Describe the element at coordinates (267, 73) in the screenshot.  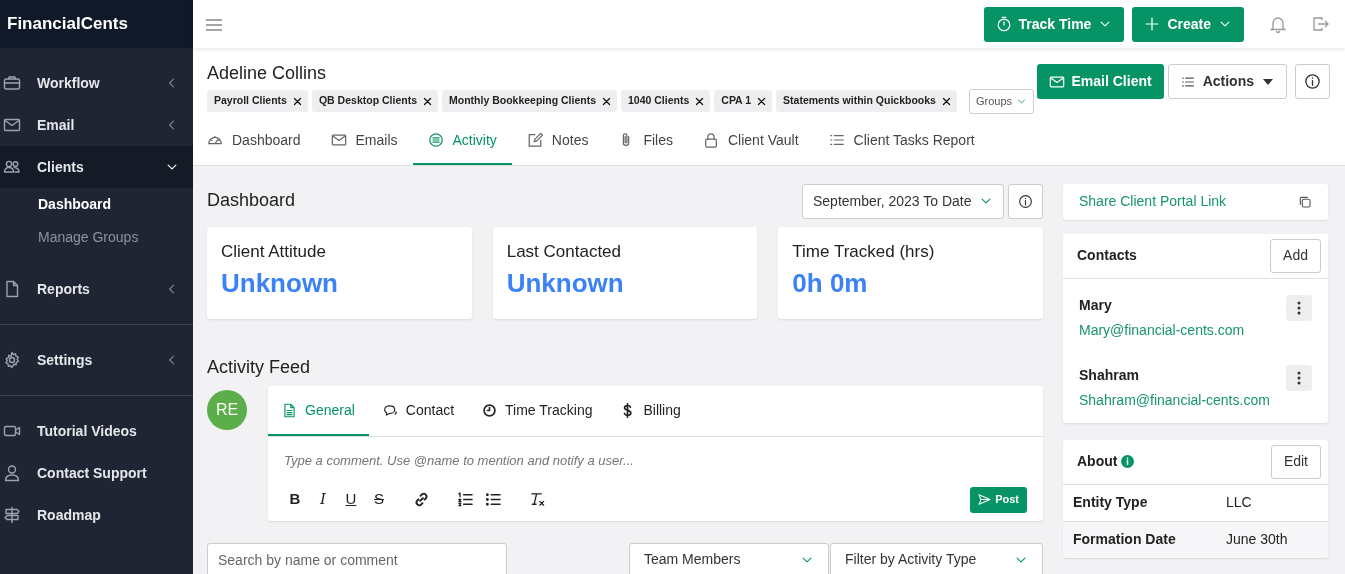
I see `client-name: Adeline Collins` at that location.